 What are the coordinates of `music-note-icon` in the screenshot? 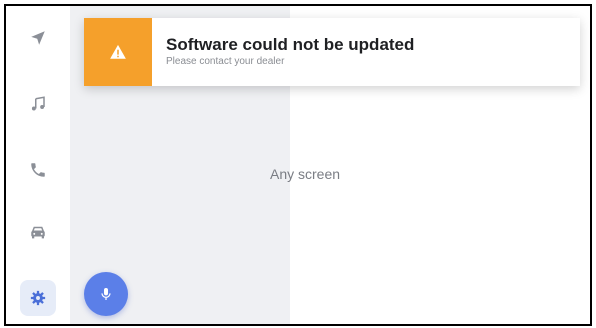 It's located at (38, 103).